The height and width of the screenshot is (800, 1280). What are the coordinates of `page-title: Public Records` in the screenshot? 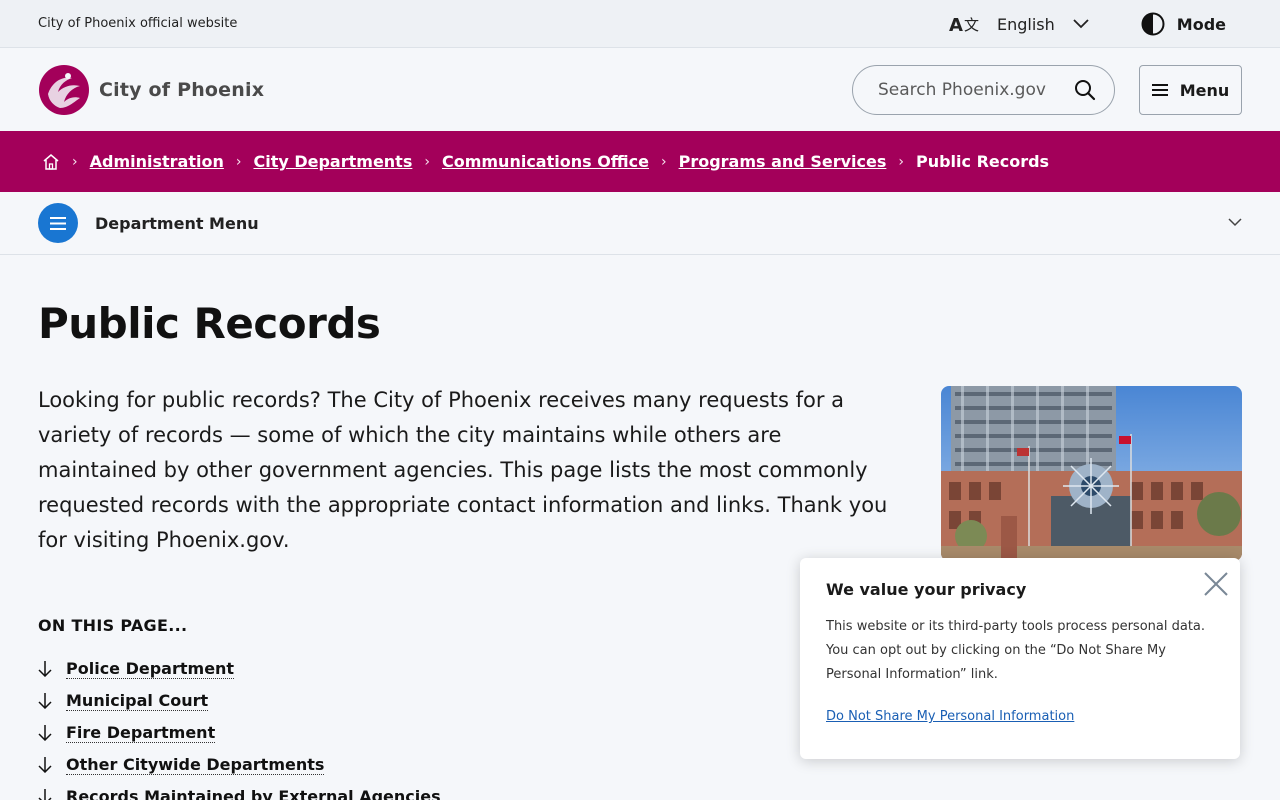 It's located at (209, 323).